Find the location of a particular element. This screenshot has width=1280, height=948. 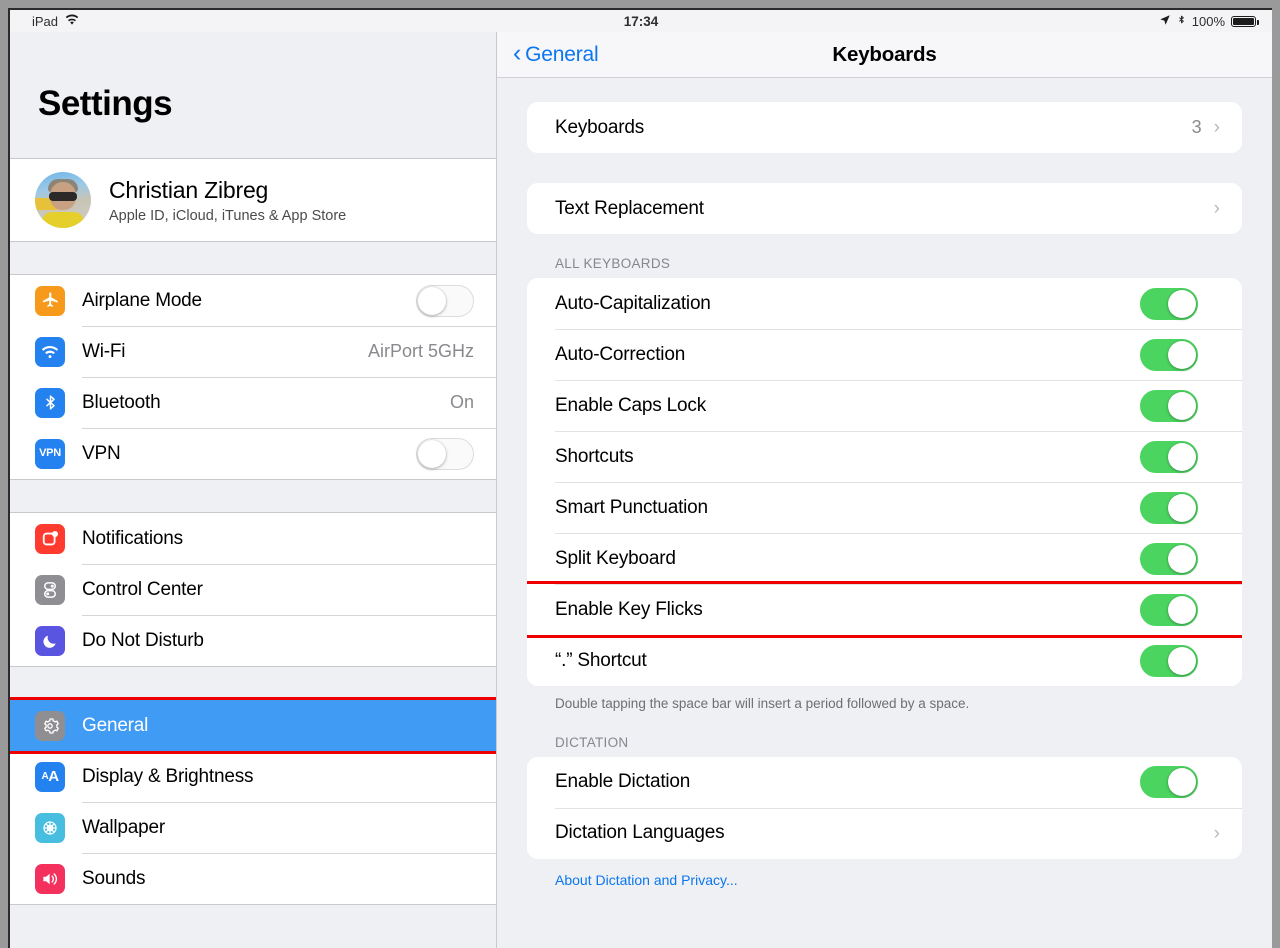

row-label: Keyboards is located at coordinates (600, 127).